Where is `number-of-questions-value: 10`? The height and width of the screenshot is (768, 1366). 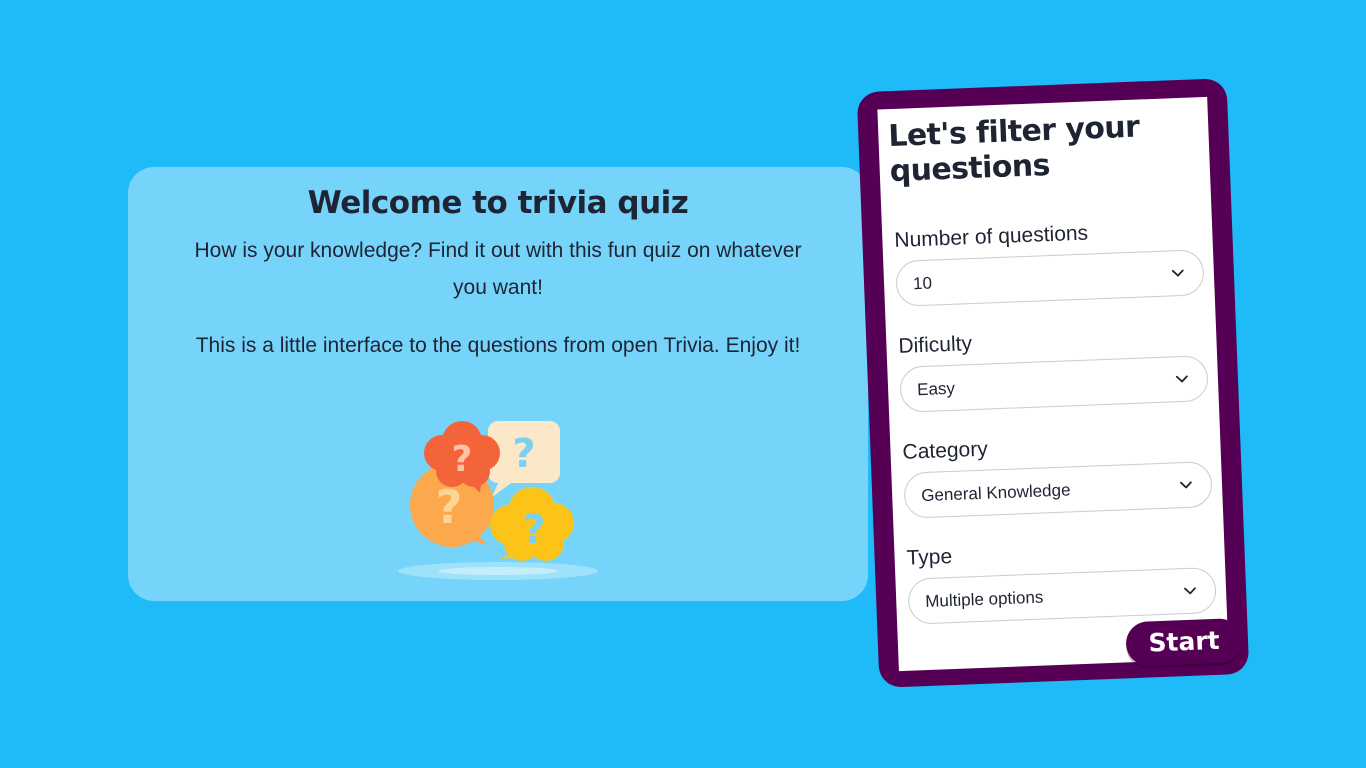 number-of-questions-value: 10 is located at coordinates (922, 283).